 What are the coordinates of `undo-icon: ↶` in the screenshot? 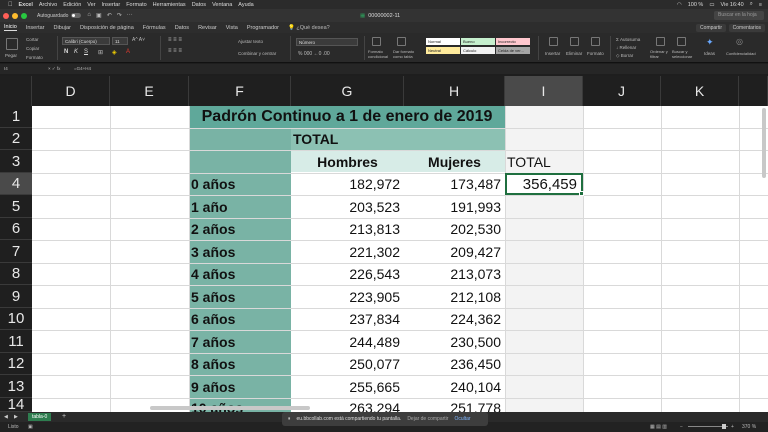 It's located at (109, 15).